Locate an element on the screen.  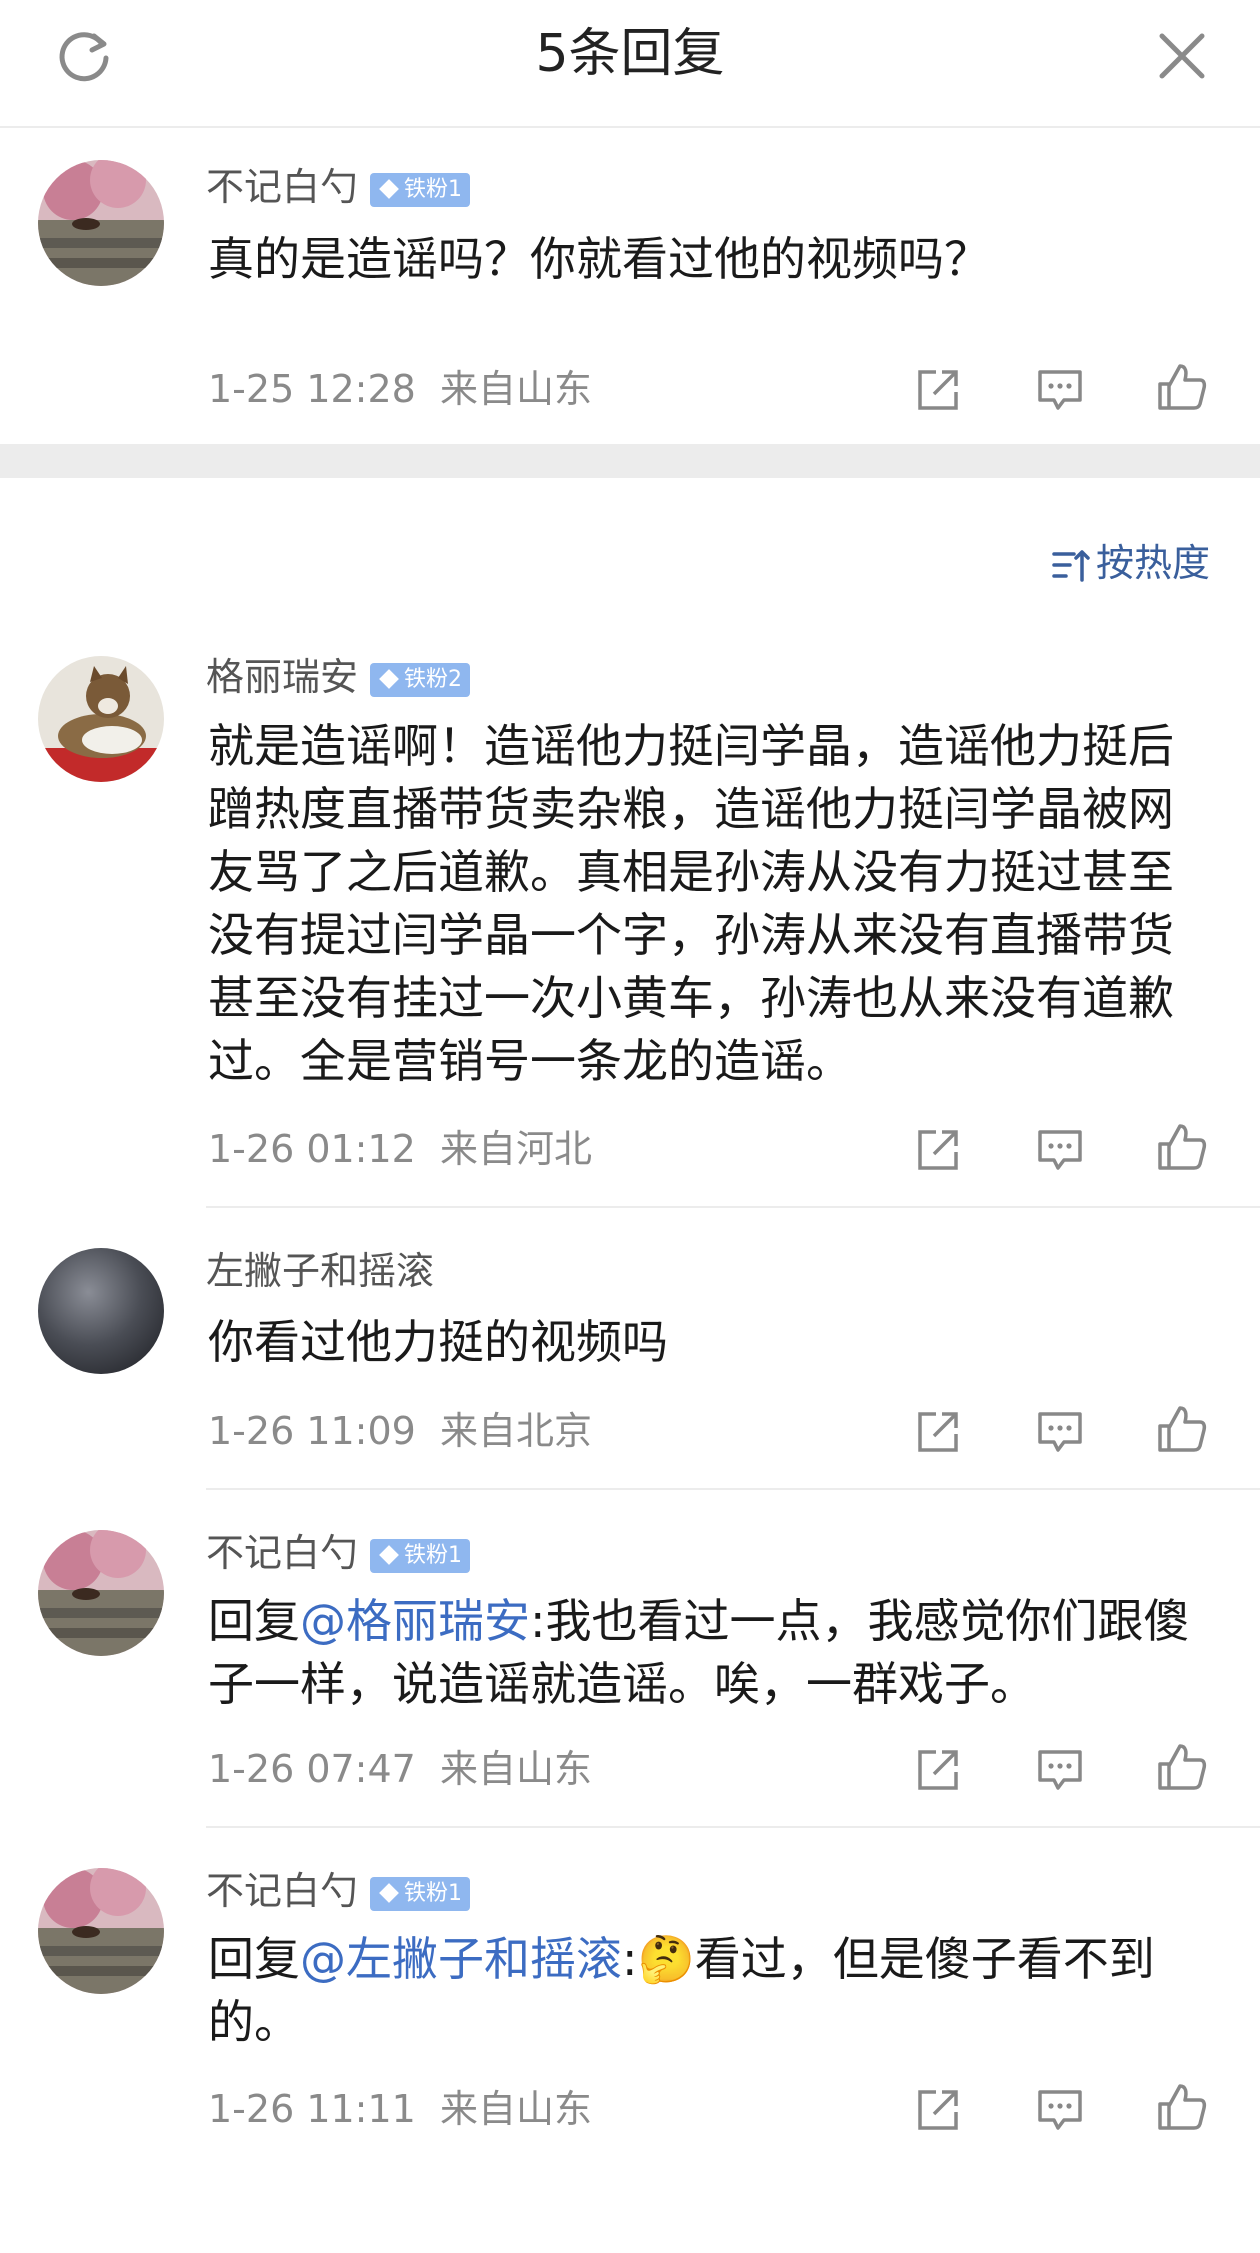
mention-link: @左撇子和摇滚 is located at coordinates (461, 1959).